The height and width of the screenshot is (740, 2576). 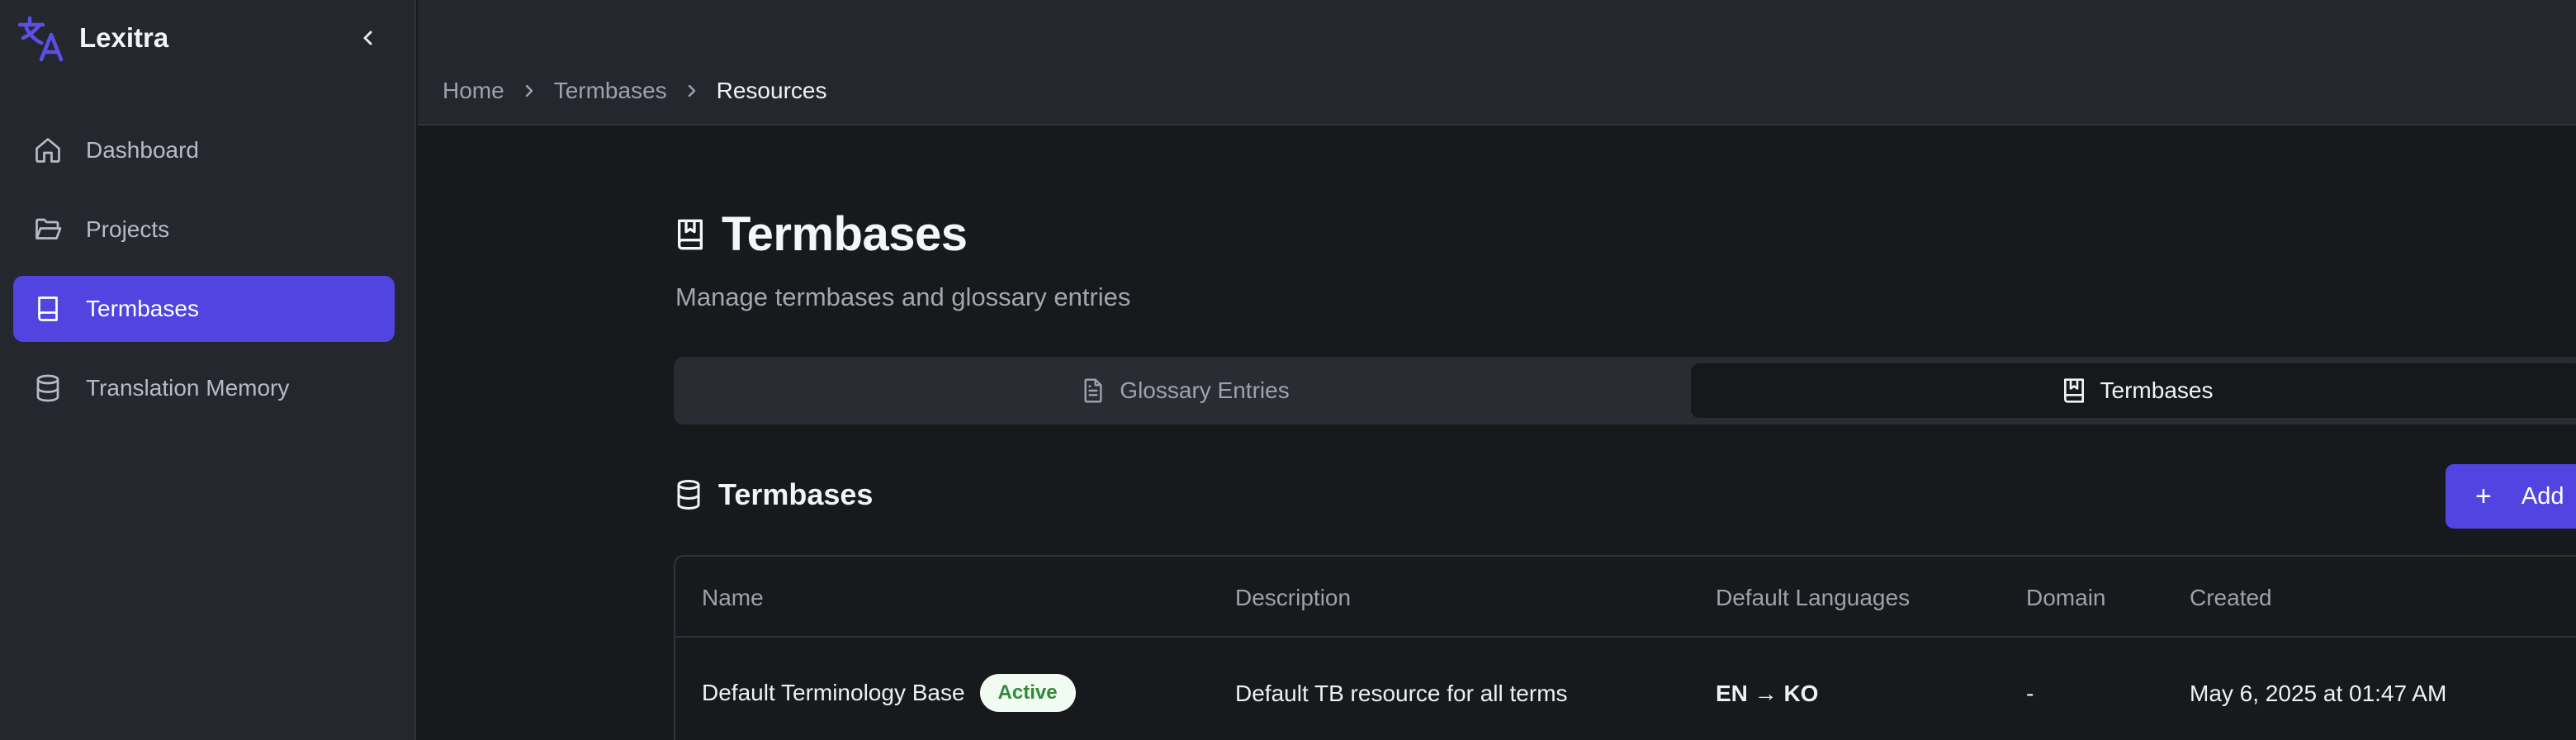 I want to click on column-header-name: Name, so click(x=733, y=598).